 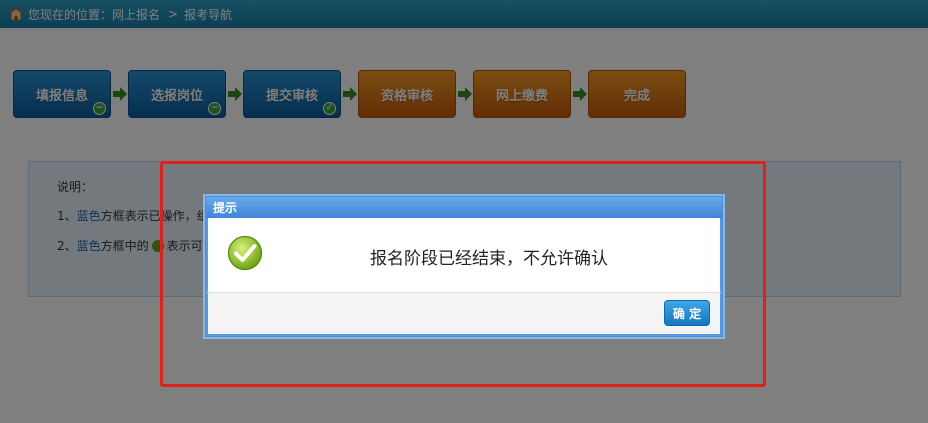 What do you see at coordinates (225, 208) in the screenshot?
I see `dialog-title: 提示` at bounding box center [225, 208].